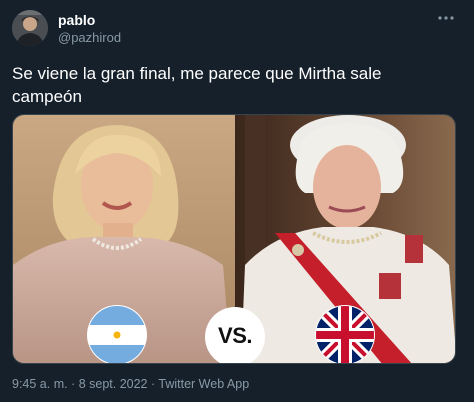 Image resolution: width=474 pixels, height=402 pixels. Describe the element at coordinates (446, 18) in the screenshot. I see `ellipsis-icon` at that location.